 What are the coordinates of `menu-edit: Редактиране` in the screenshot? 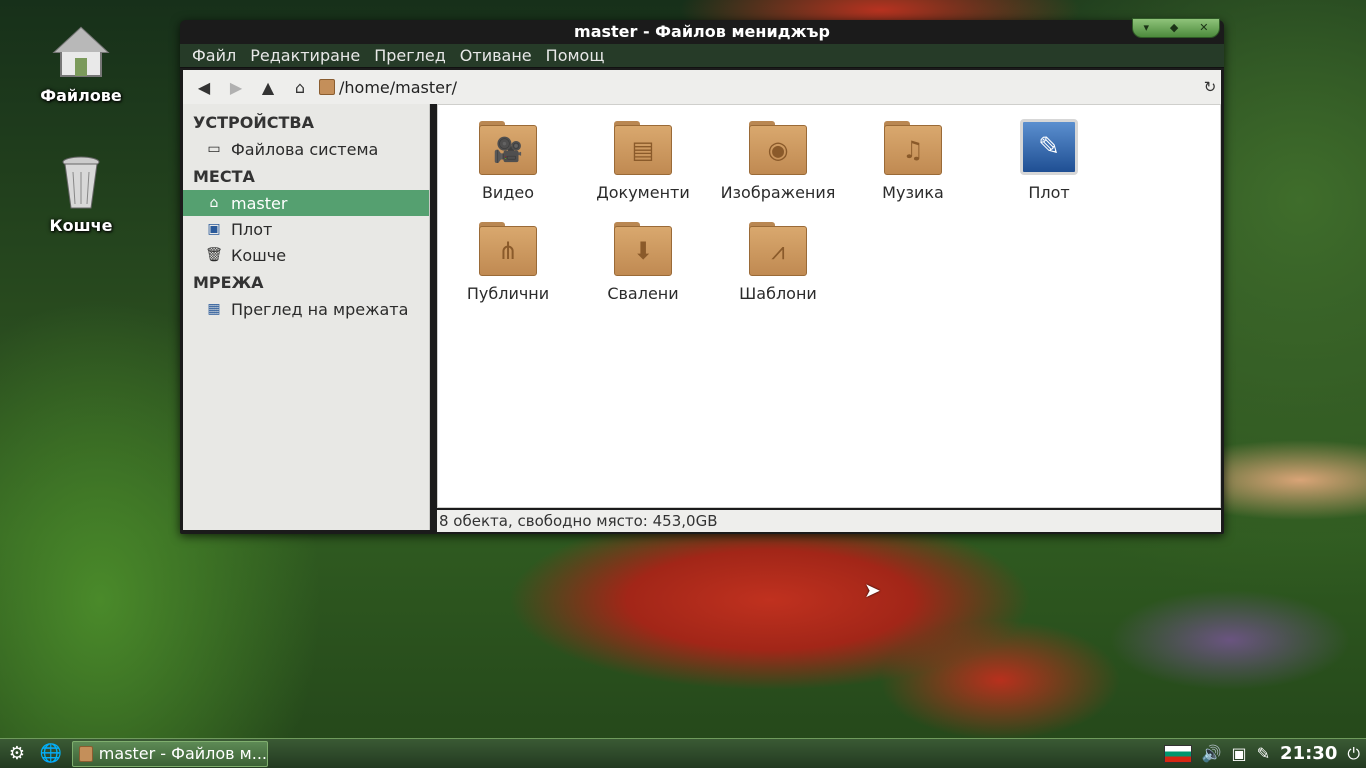 It's located at (305, 55).